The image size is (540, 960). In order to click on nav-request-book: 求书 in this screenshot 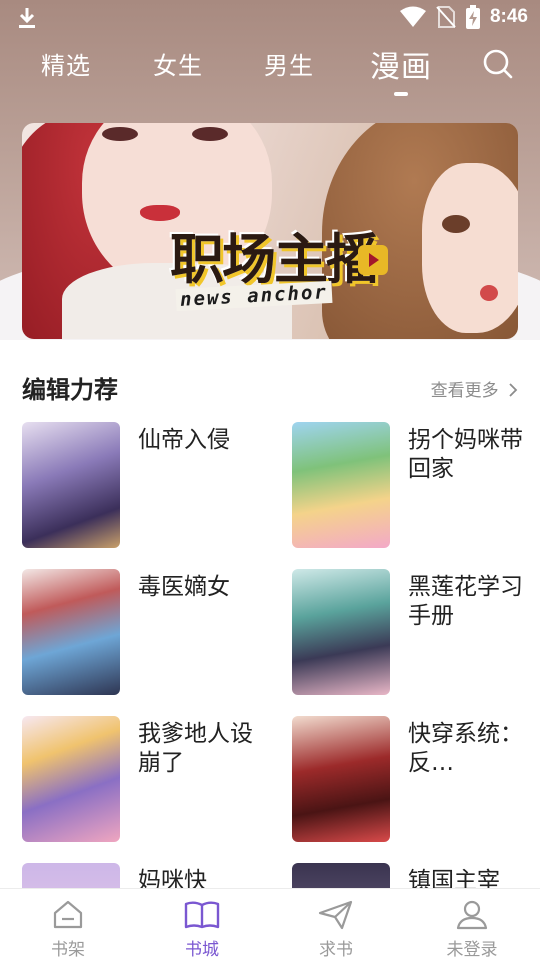, I will do `click(336, 929)`.